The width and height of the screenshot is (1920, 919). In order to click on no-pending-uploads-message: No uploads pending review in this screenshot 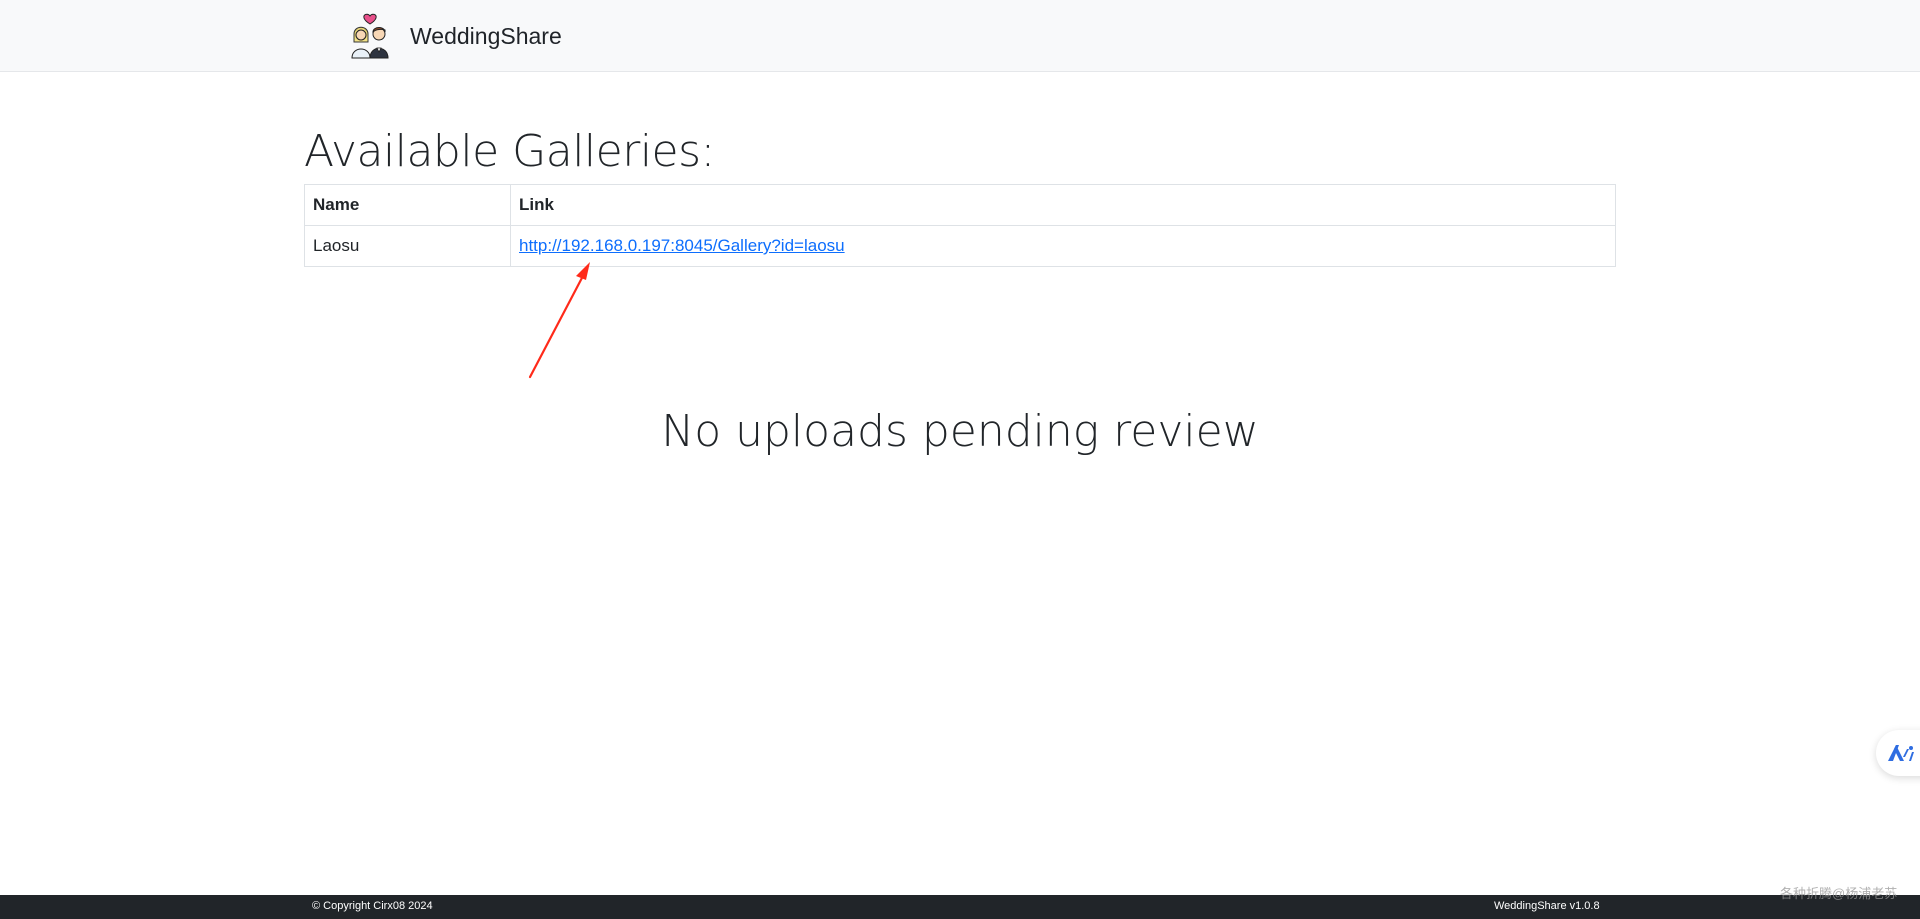, I will do `click(960, 431)`.